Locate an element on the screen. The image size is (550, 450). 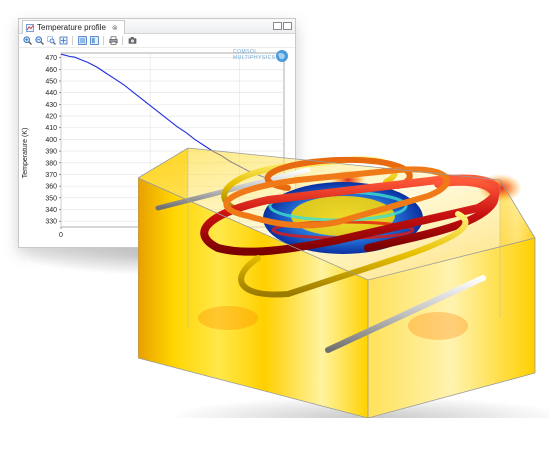
y-tick-label: 370 is located at coordinates (51, 175).